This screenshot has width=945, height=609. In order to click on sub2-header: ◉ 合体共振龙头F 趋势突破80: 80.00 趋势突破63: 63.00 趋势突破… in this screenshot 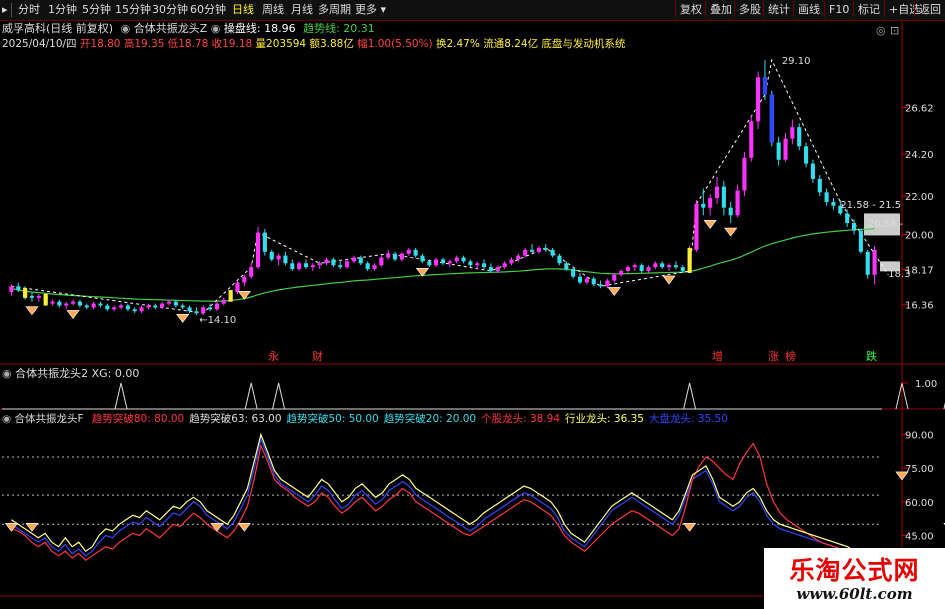, I will do `click(365, 419)`.